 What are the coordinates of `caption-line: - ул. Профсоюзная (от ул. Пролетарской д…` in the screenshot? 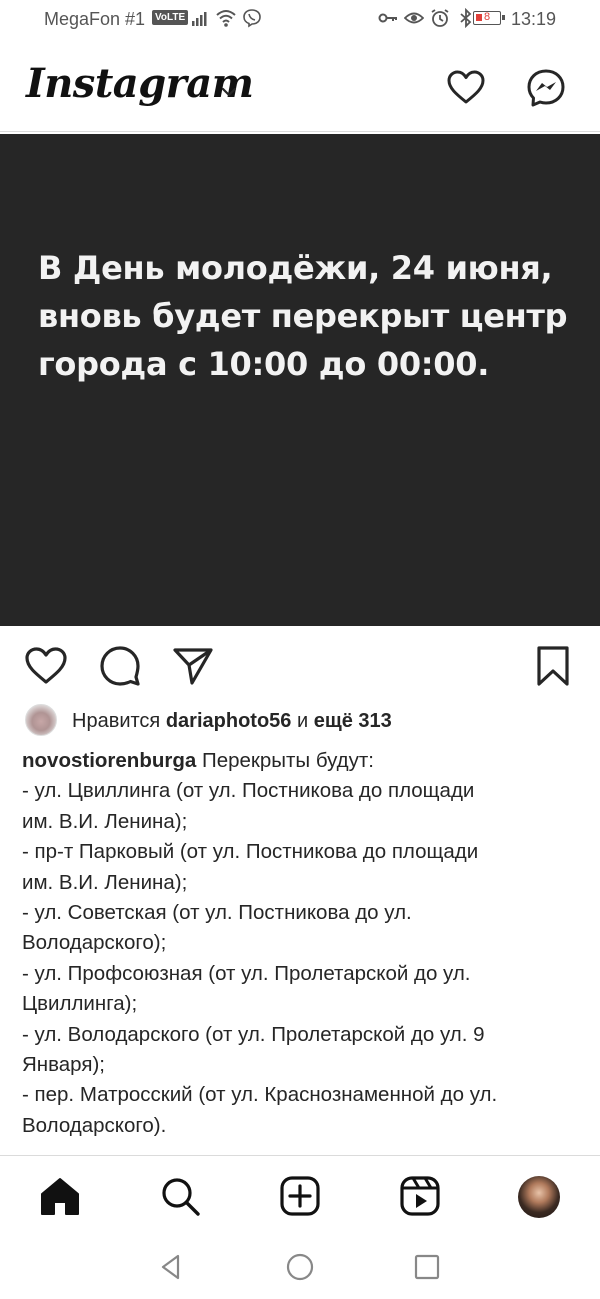 It's located at (246, 973).